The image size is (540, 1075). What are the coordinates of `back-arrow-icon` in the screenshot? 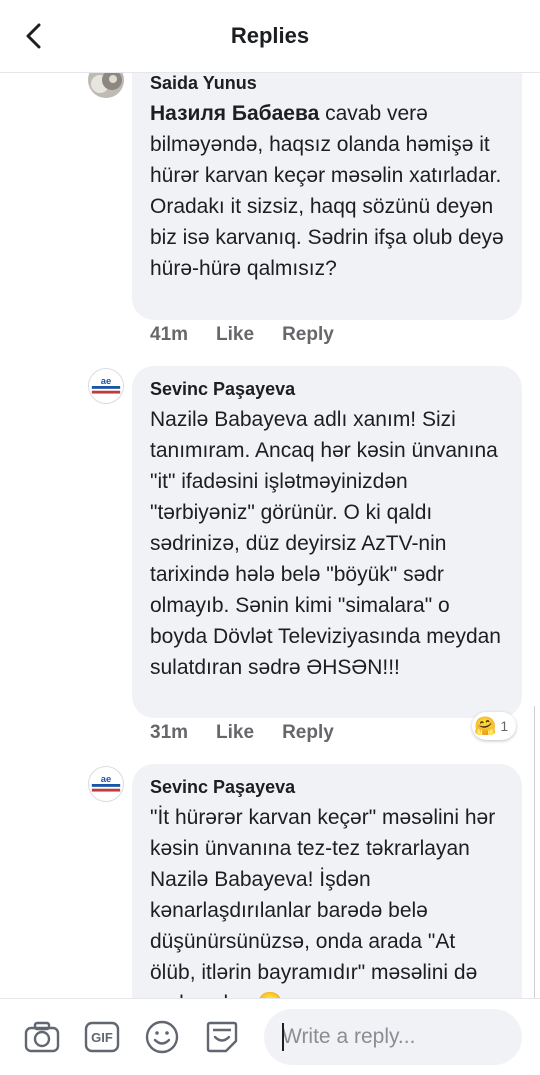 It's located at (33, 36).